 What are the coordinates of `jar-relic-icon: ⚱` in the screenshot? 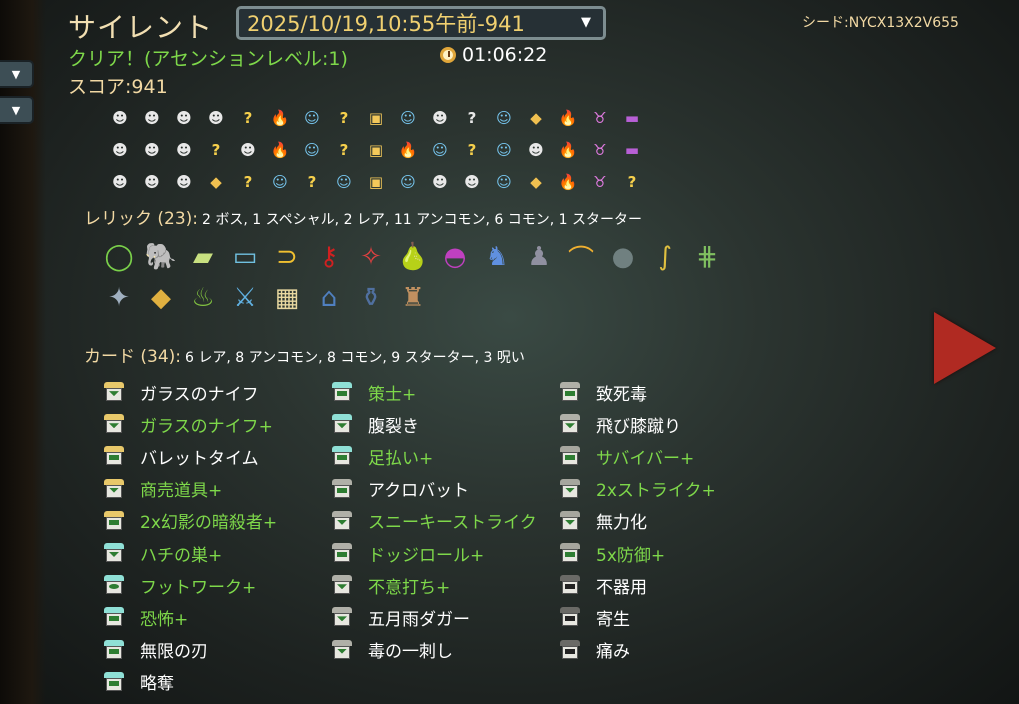 It's located at (371, 298).